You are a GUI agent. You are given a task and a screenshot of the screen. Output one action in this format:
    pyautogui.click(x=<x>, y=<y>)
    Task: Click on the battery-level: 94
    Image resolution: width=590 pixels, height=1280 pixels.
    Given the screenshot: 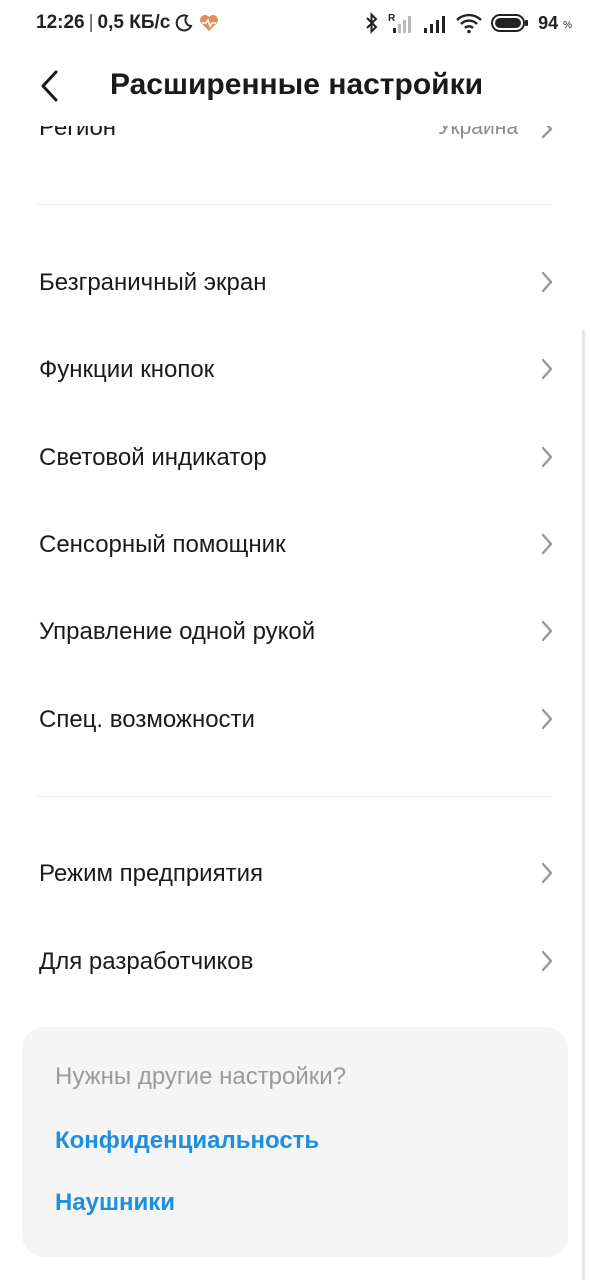 What is the action you would take?
    pyautogui.click(x=548, y=22)
    